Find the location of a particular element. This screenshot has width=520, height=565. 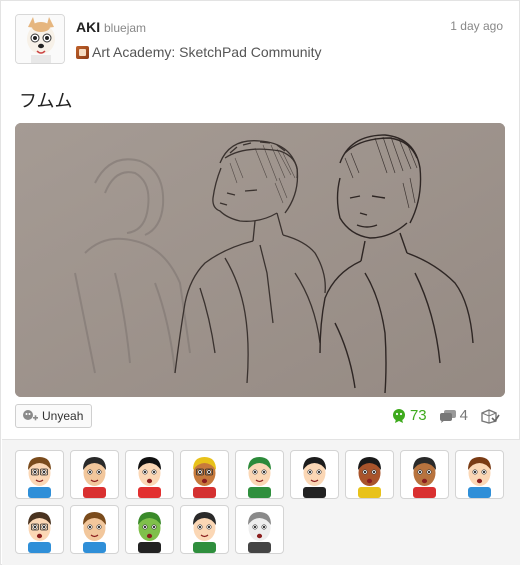

post-timestamp: 1 day ago is located at coordinates (476, 26).